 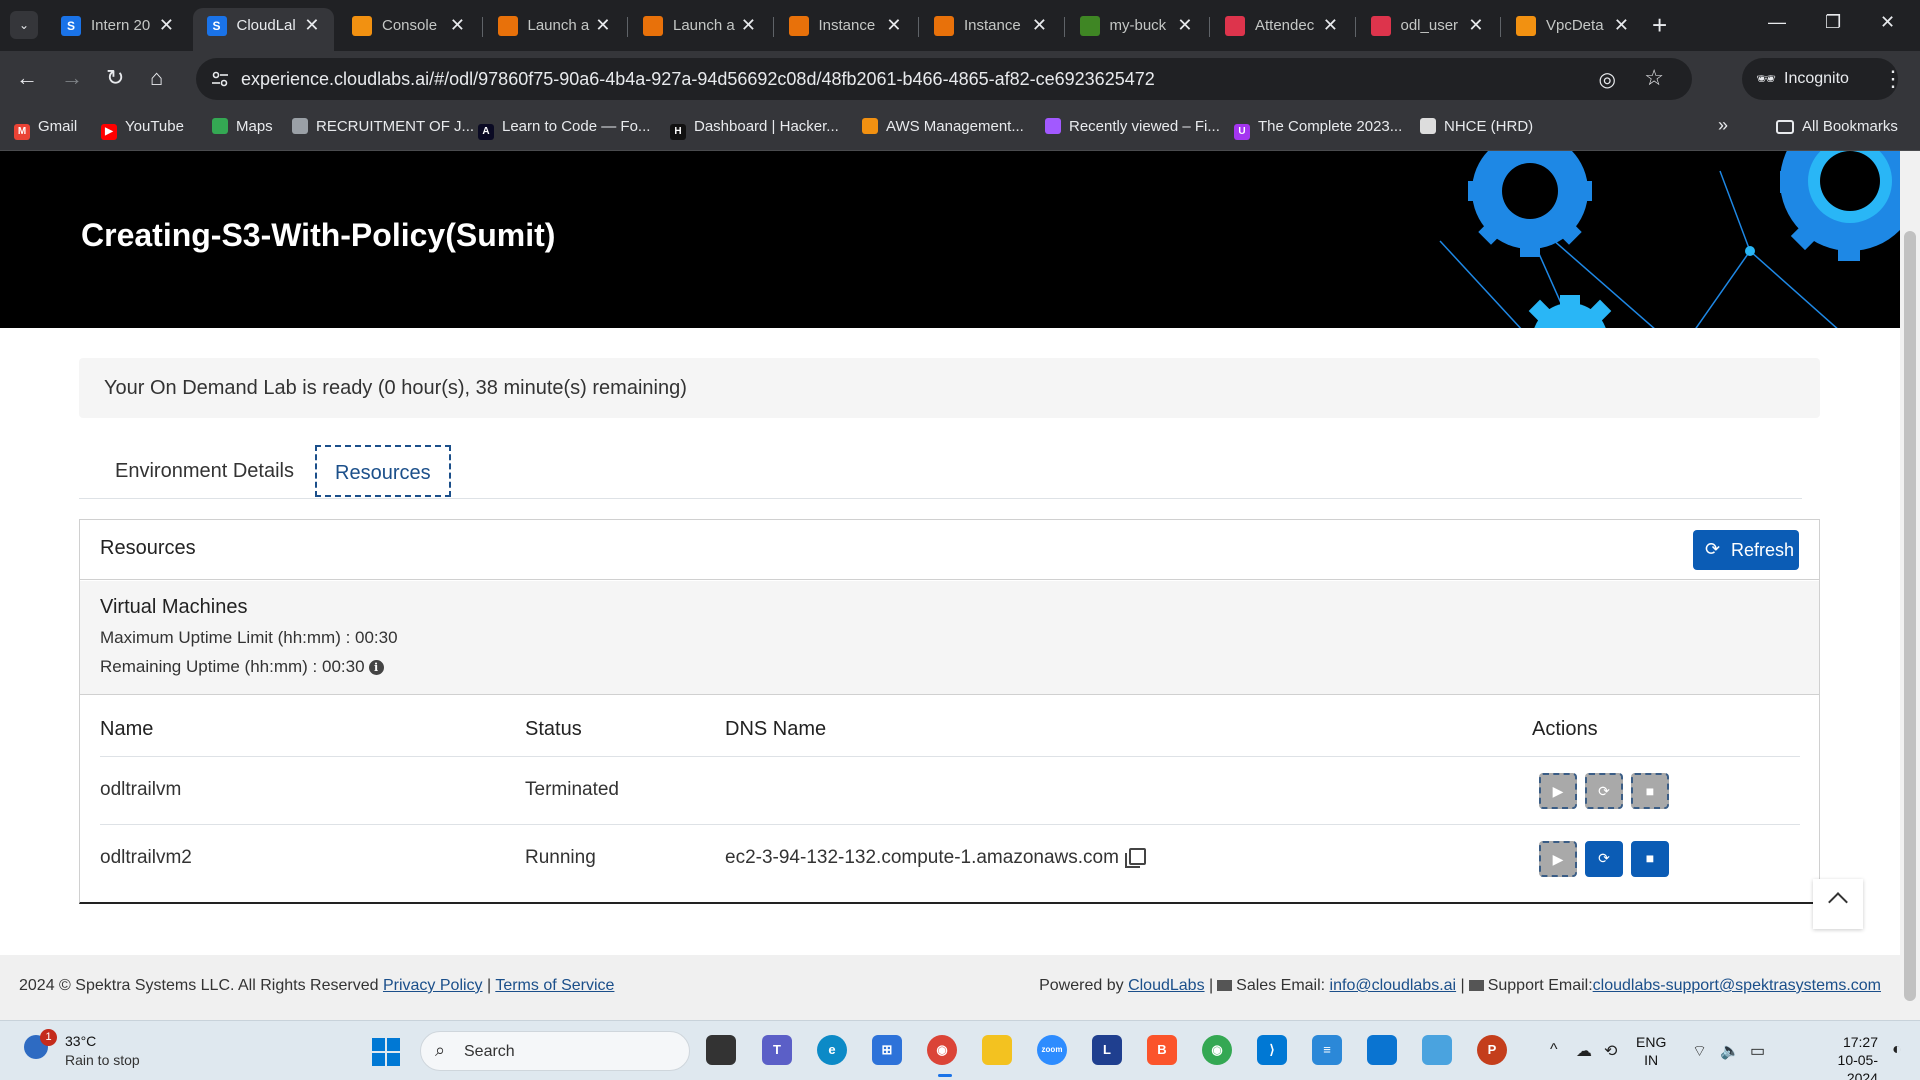 What do you see at coordinates (27, 78) in the screenshot?
I see `back-icon: ←` at bounding box center [27, 78].